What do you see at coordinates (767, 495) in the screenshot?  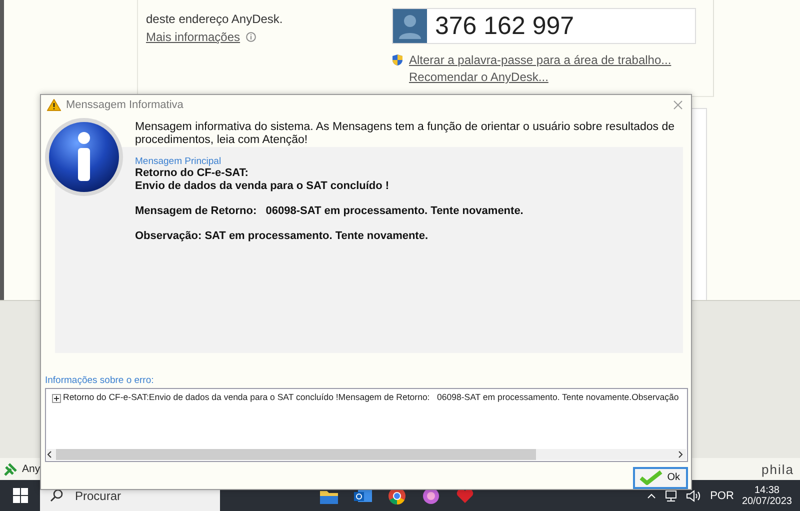 I see `clock: 14:38 20/07/2023` at bounding box center [767, 495].